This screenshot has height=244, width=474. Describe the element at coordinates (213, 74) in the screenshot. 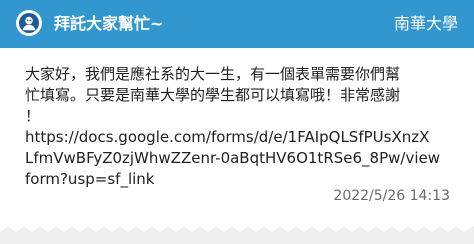

I see `post-line: 大家好，我們是應社系的大一生，有一個表單需要你們幫` at that location.